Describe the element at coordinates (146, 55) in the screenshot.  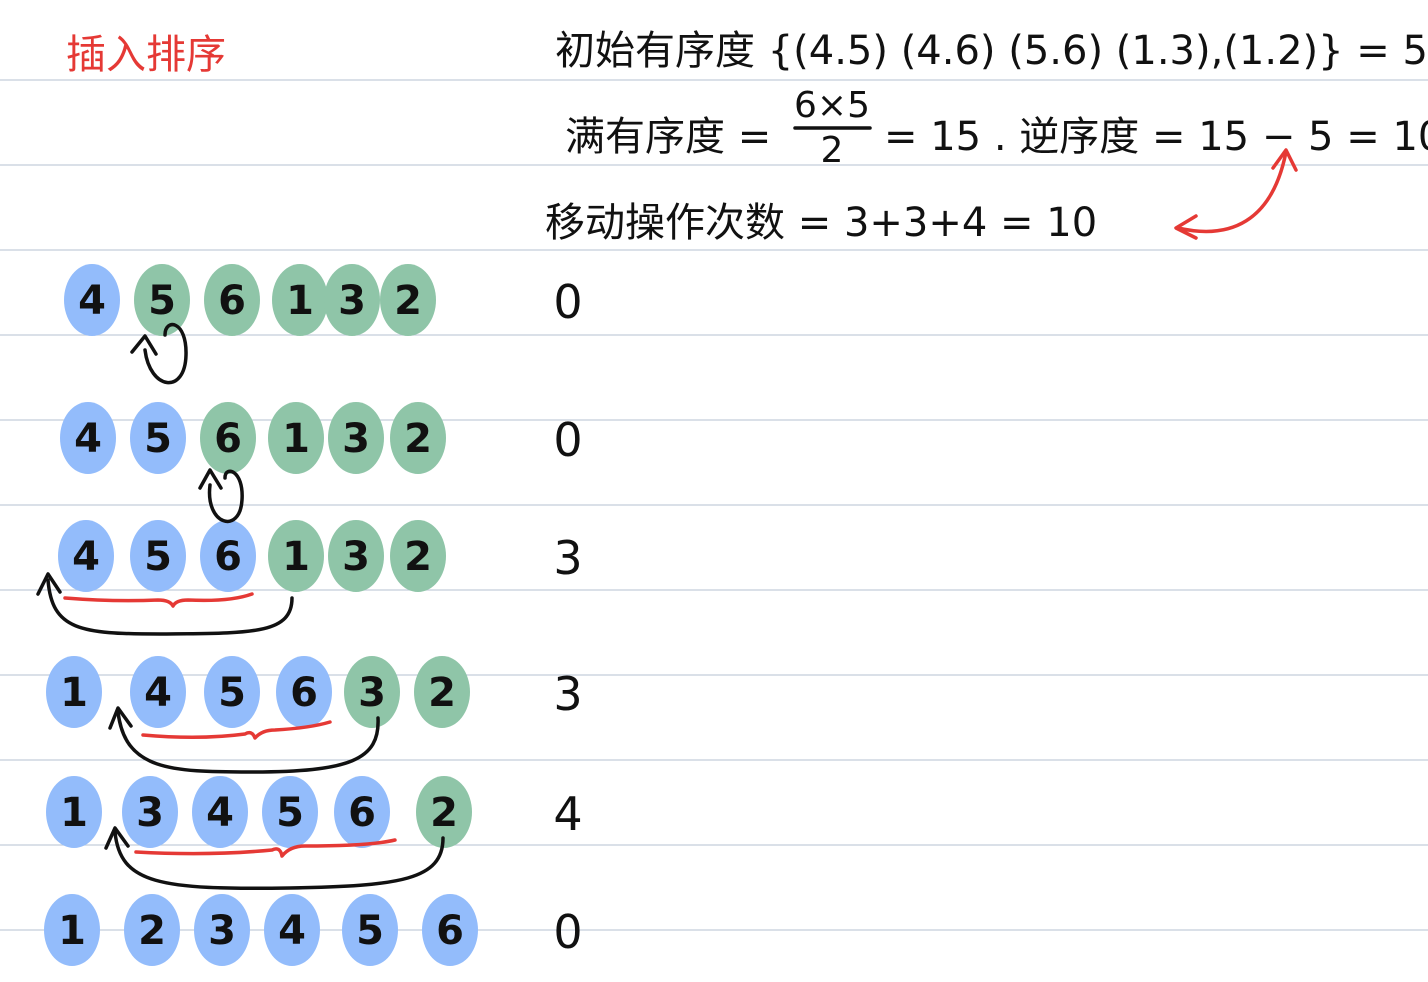
I see `page-title: 插入排序` at that location.